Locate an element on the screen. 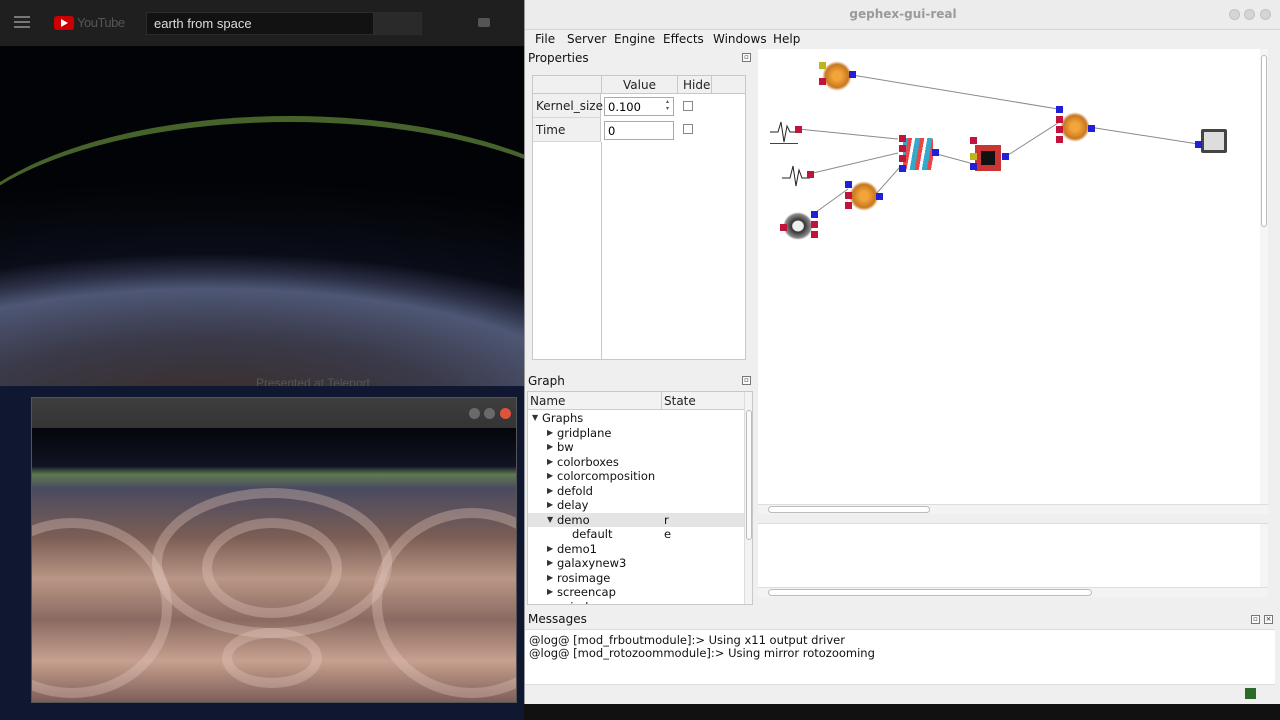 The image size is (1280, 720). tree-item: ▶ defold is located at coordinates (636, 491).